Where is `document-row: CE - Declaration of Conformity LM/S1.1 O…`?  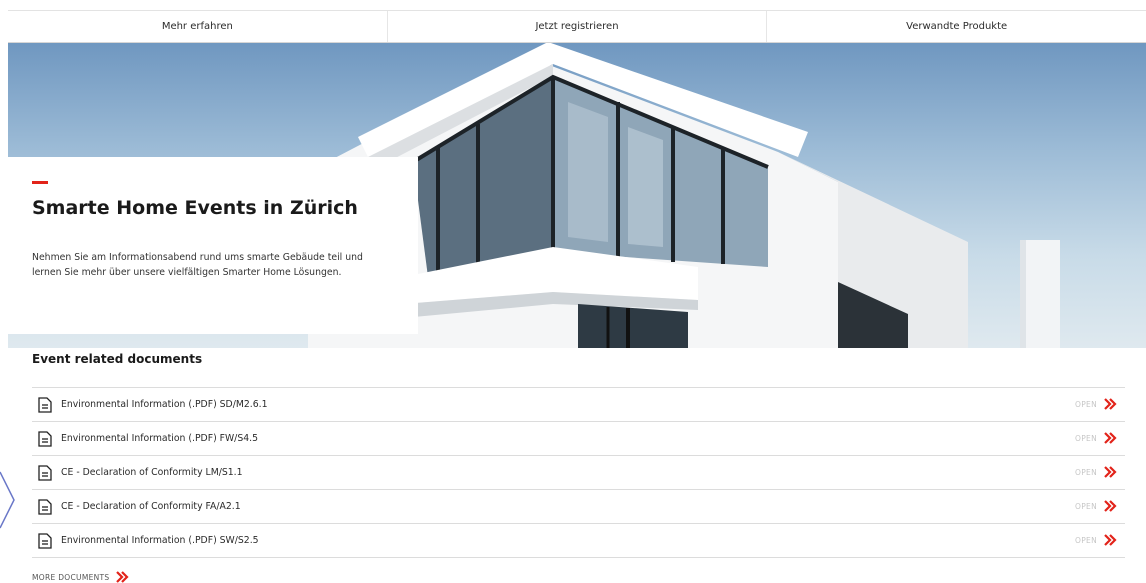 document-row: CE - Declaration of Conformity LM/S1.1 O… is located at coordinates (578, 473).